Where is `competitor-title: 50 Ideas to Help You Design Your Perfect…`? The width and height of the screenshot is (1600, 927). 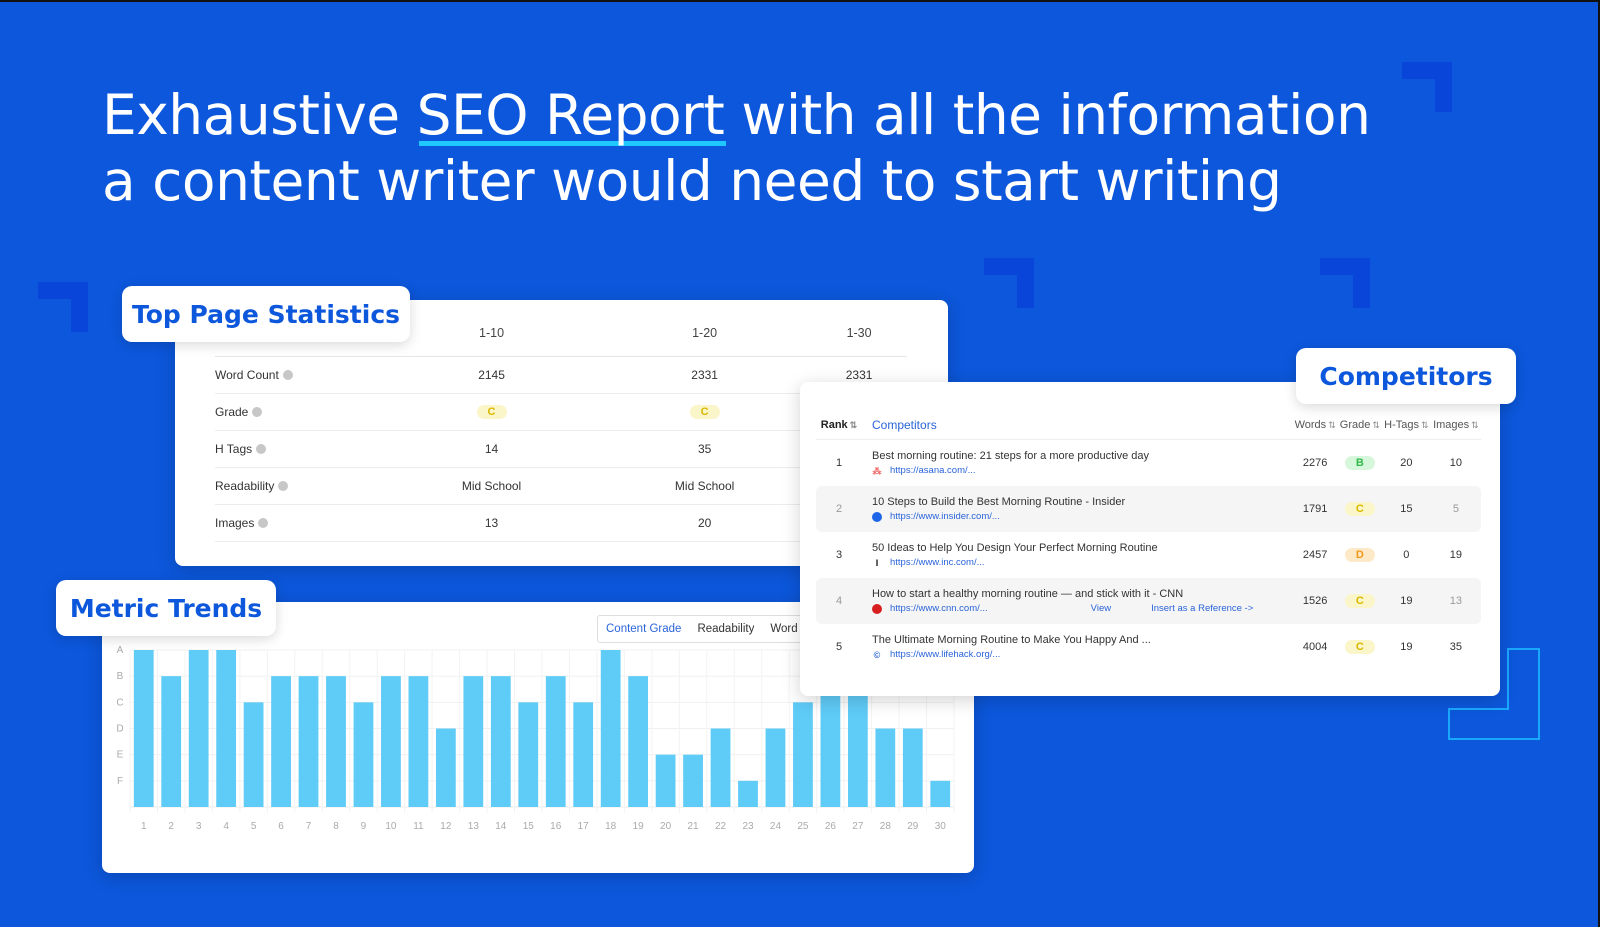 competitor-title: 50 Ideas to Help You Design Your Perfect… is located at coordinates (1082, 548).